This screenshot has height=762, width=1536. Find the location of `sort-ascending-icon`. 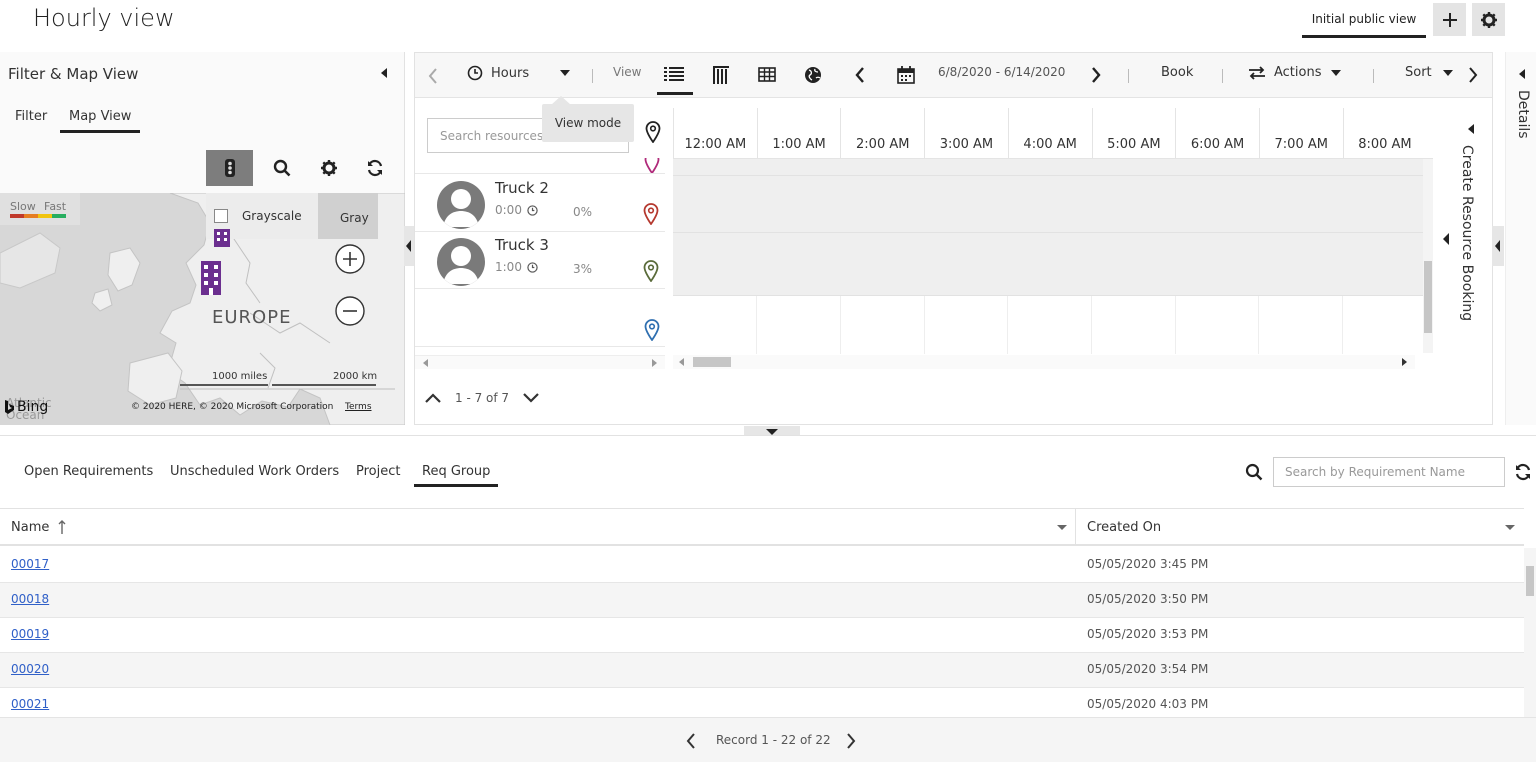

sort-ascending-icon is located at coordinates (62, 527).